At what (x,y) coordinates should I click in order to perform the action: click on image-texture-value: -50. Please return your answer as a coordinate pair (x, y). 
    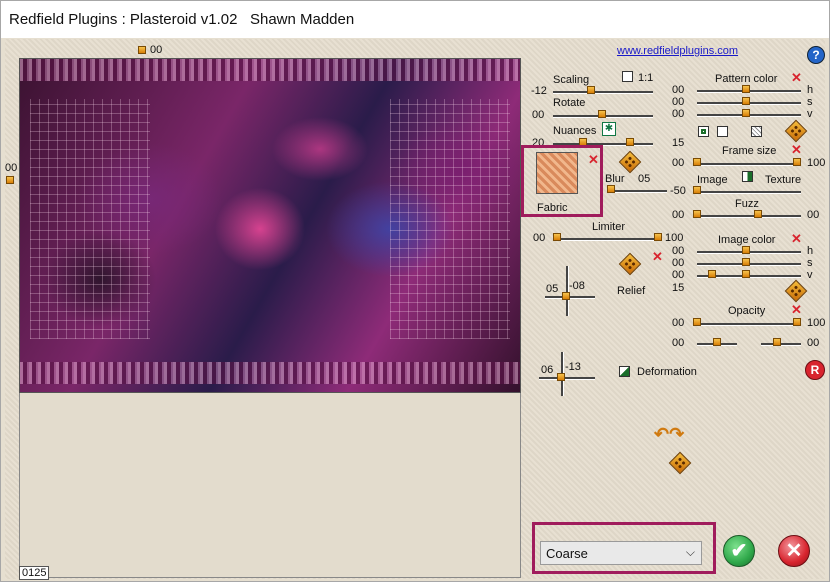
    Looking at the image, I should click on (678, 191).